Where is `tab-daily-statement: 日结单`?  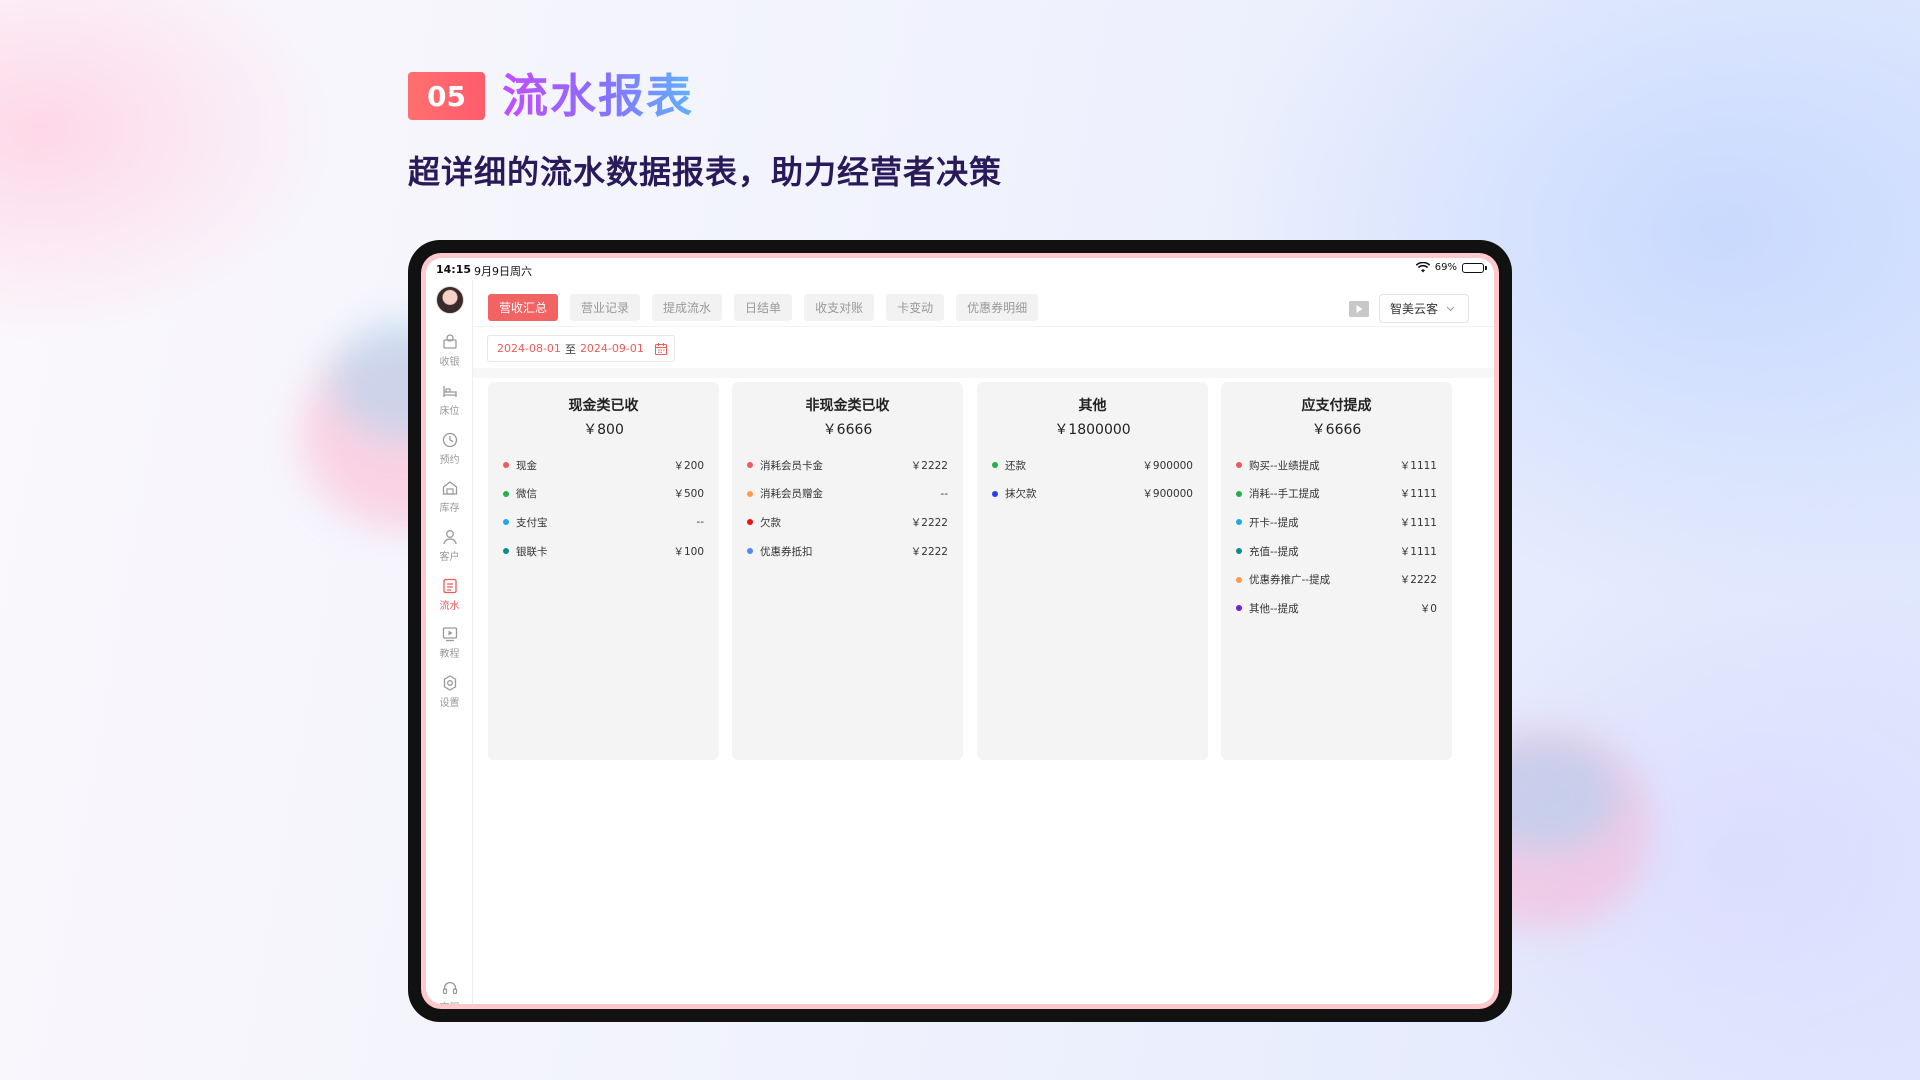 tab-daily-statement: 日结单 is located at coordinates (763, 307).